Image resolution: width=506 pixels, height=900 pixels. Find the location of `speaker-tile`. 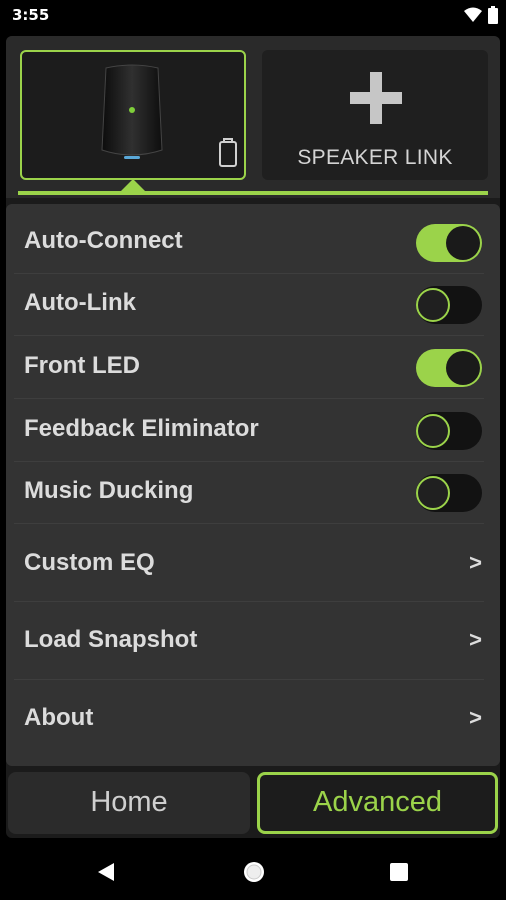

speaker-tile is located at coordinates (133, 115).